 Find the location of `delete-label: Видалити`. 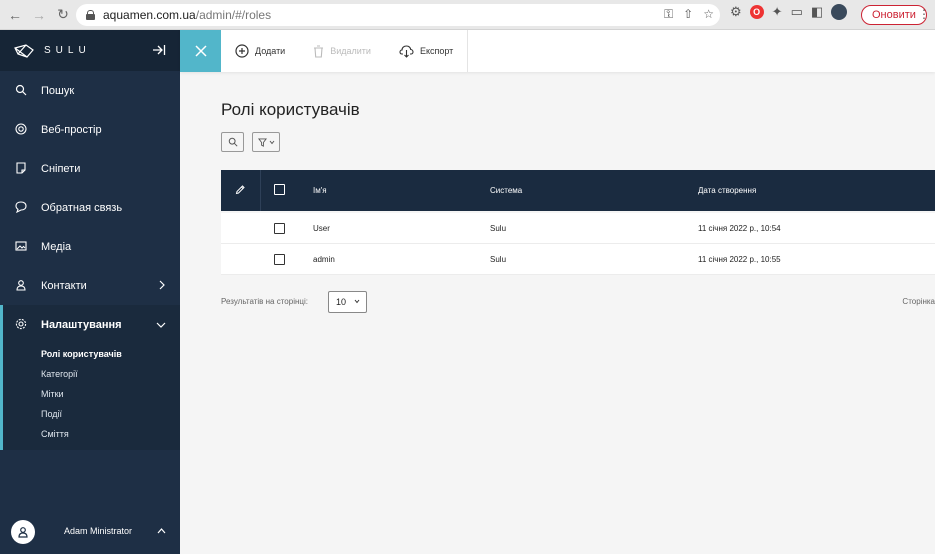

delete-label: Видалити is located at coordinates (350, 51).